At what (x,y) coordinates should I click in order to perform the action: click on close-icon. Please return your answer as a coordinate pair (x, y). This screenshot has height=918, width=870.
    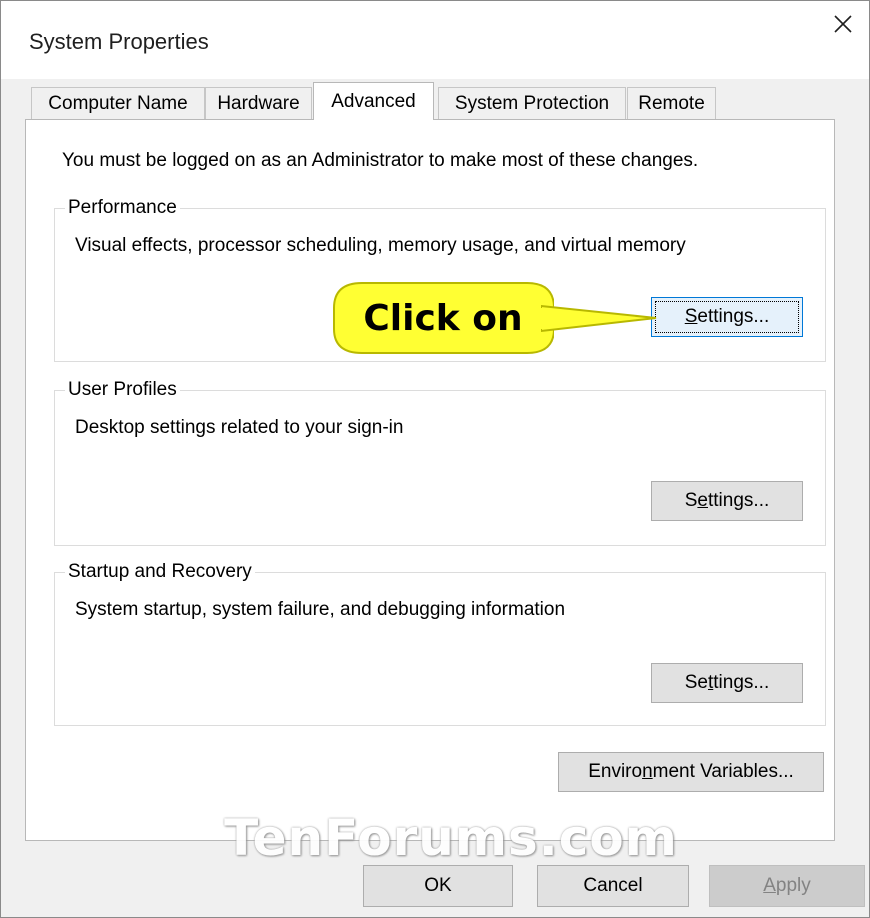
    Looking at the image, I should click on (843, 24).